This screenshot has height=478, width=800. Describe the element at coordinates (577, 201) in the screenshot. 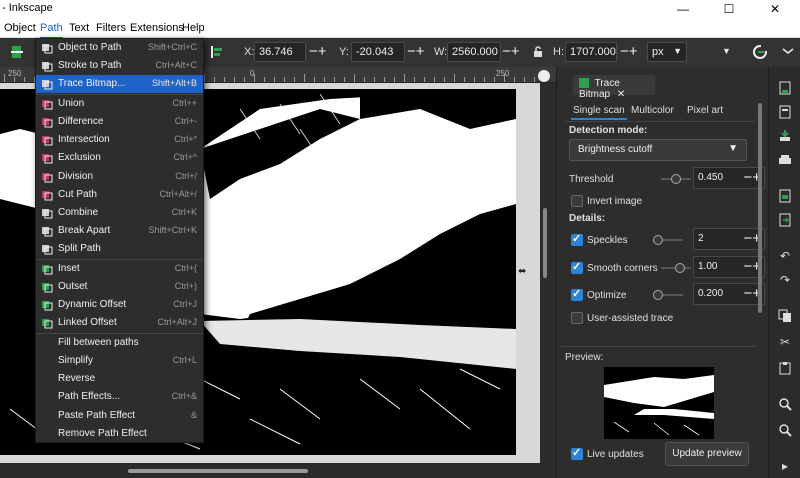

I see `invert-image-checkbox` at that location.